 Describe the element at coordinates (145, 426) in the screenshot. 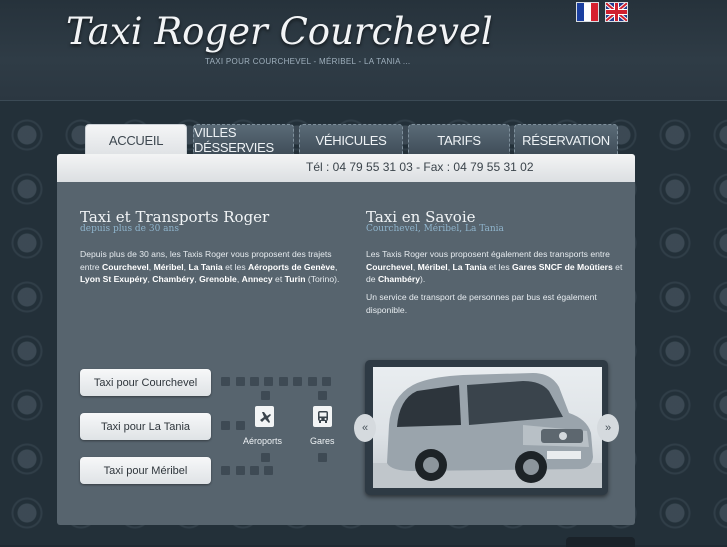

I see `taxi-la-tania-button: Taxi pour La Tania` at that location.